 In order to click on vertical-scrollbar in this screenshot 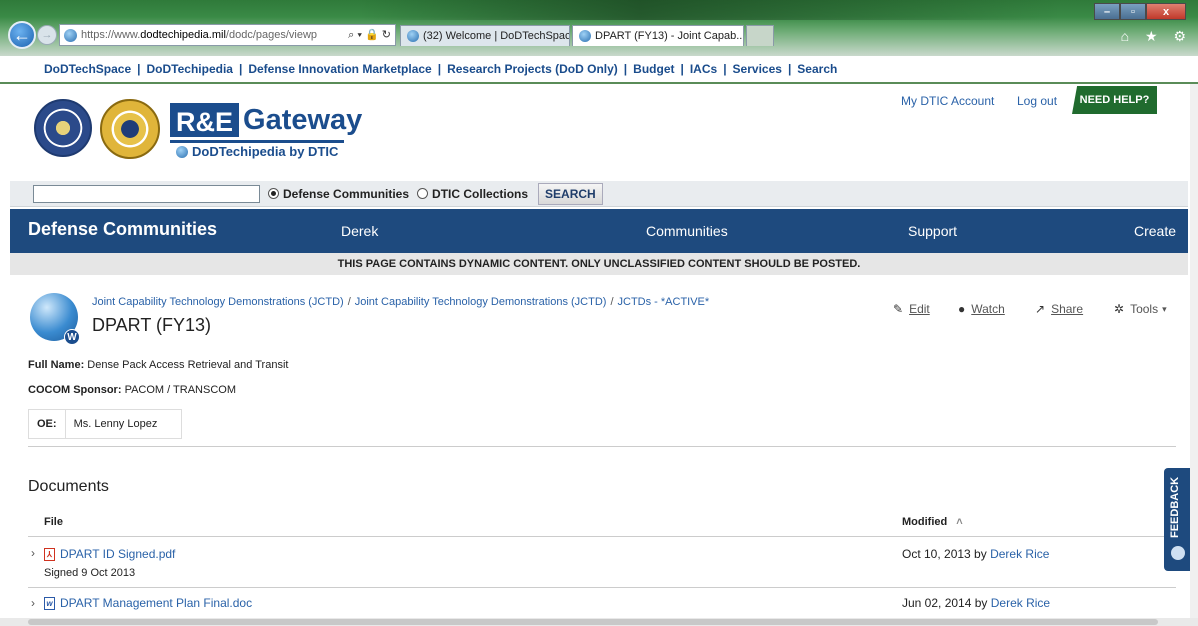, I will do `click(1194, 355)`.